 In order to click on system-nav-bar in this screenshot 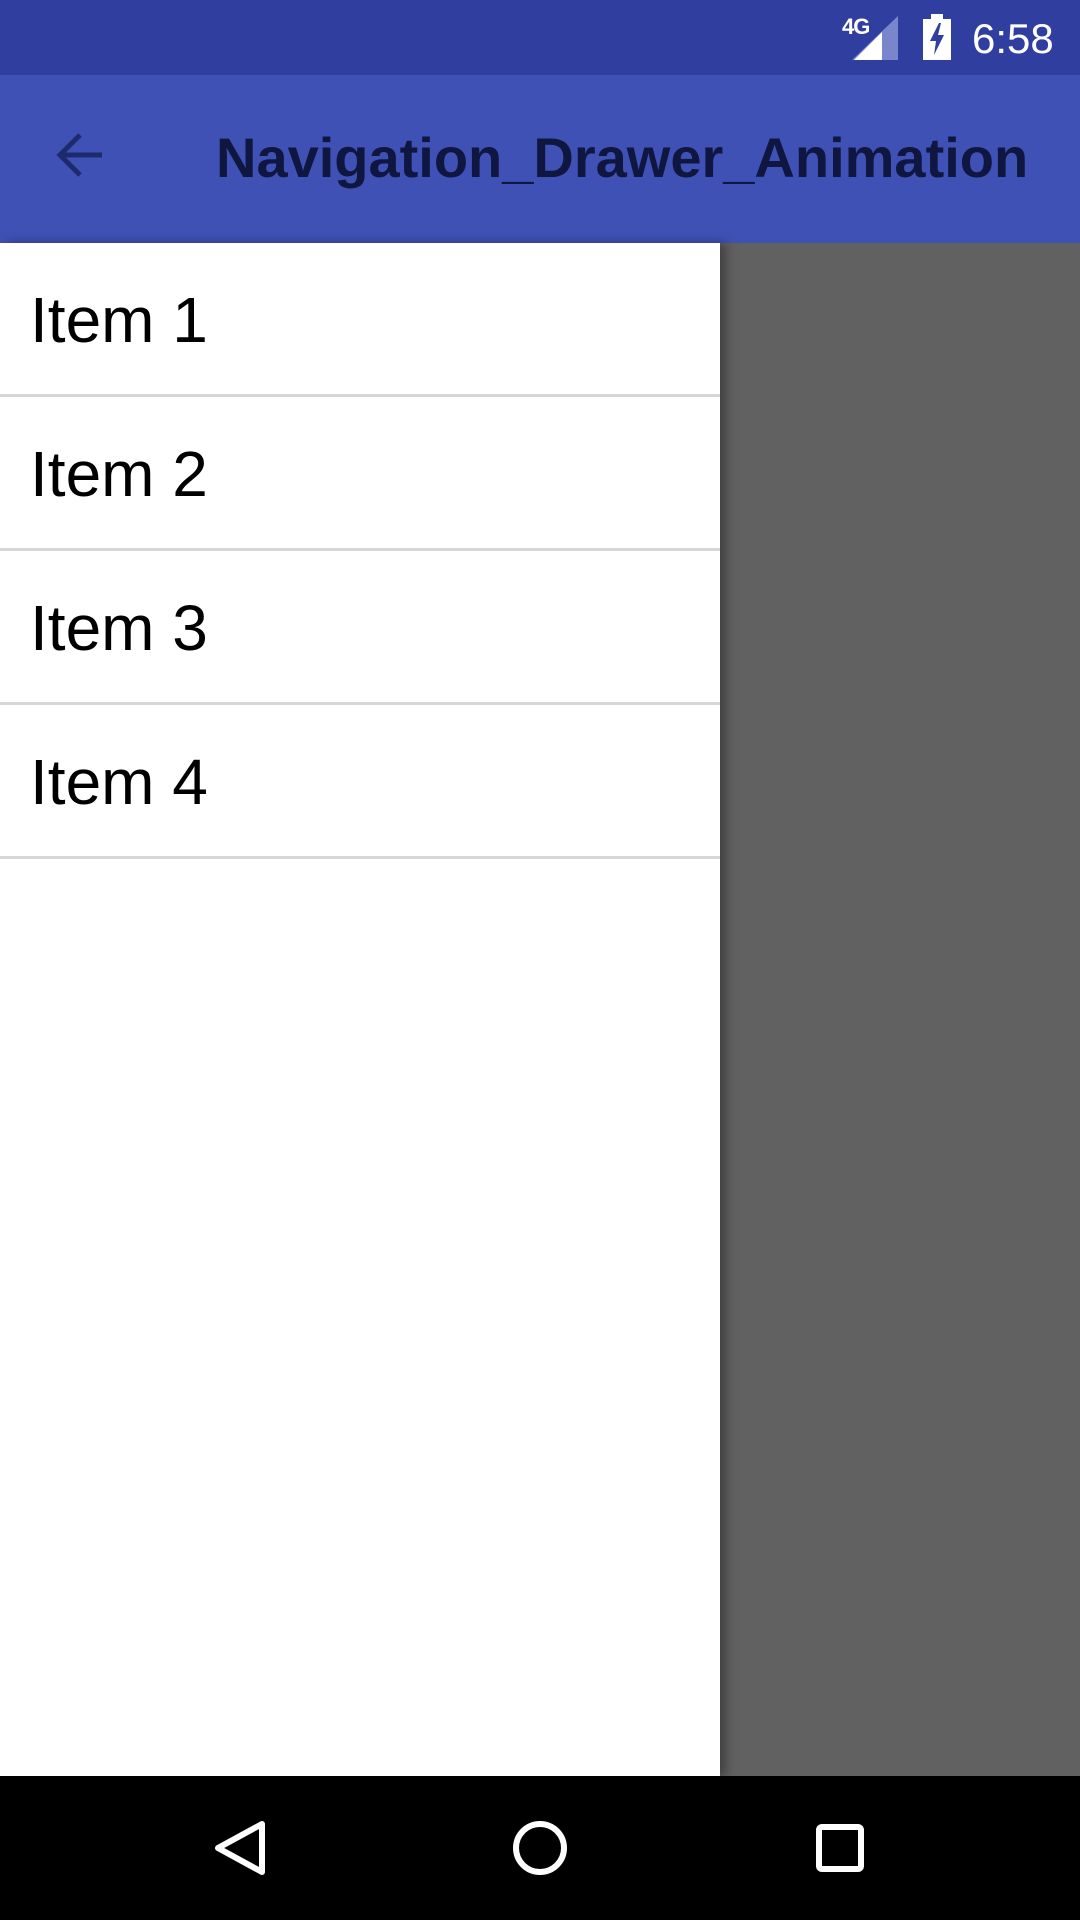, I will do `click(540, 1848)`.